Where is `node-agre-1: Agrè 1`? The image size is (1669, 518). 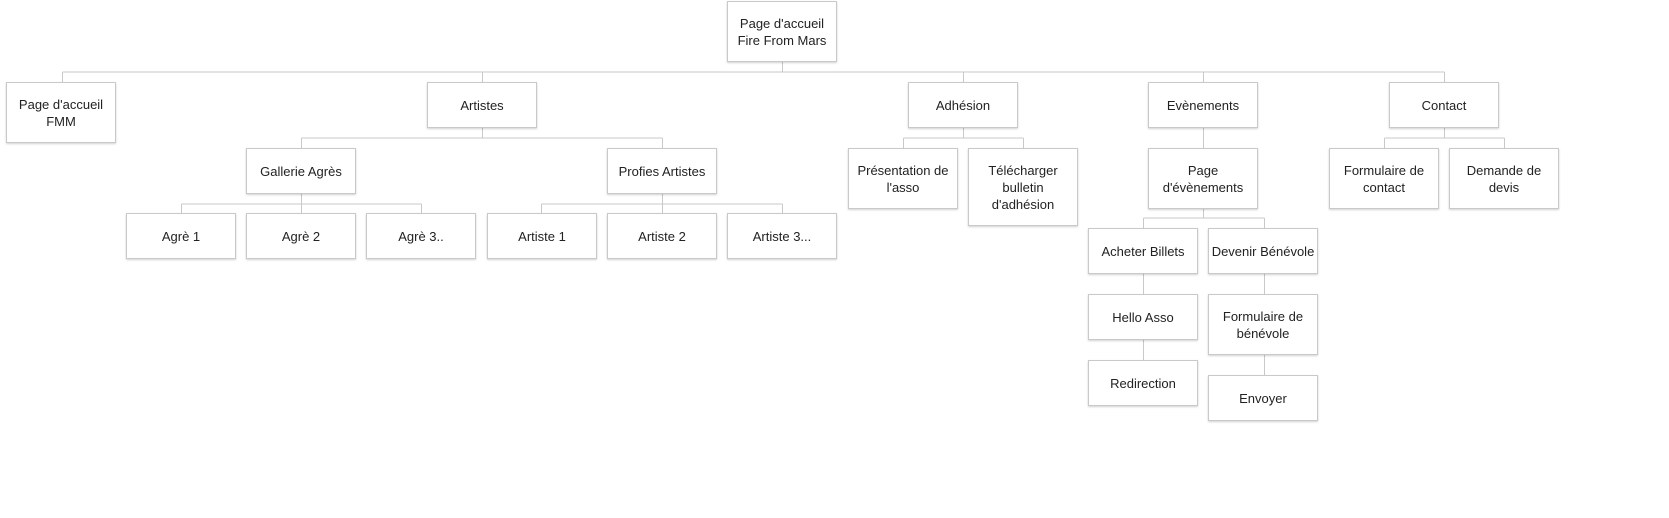
node-agre-1: Agrè 1 is located at coordinates (181, 236).